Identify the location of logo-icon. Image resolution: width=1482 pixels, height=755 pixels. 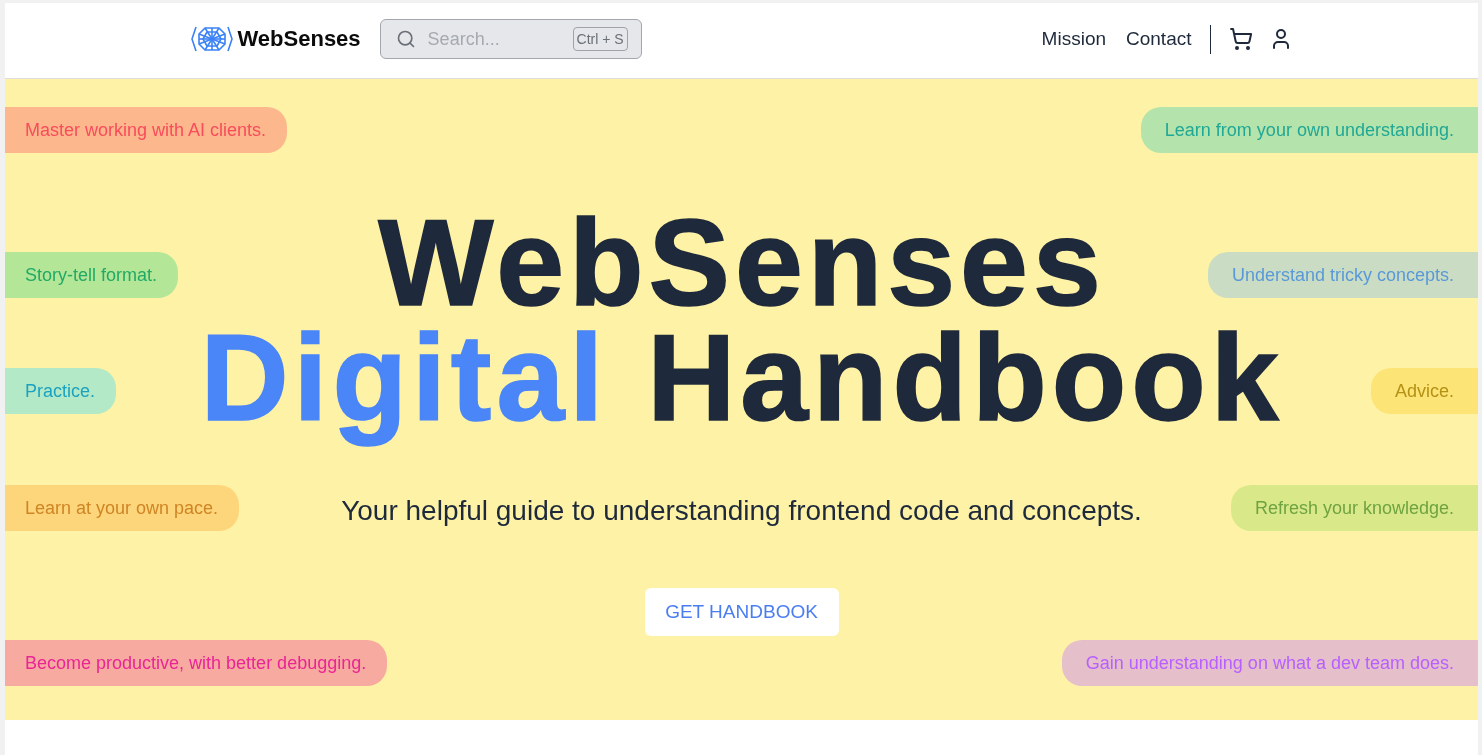
(211, 39).